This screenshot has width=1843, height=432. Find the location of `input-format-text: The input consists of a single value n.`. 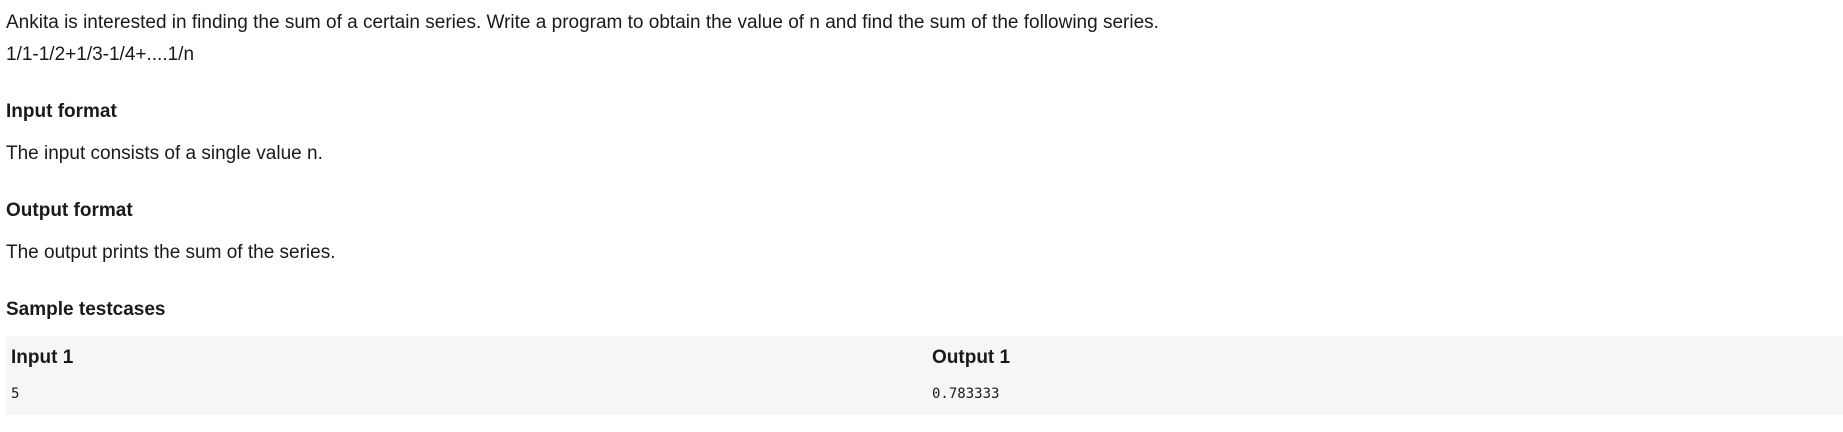

input-format-text: The input consists of a single value n. is located at coordinates (164, 153).